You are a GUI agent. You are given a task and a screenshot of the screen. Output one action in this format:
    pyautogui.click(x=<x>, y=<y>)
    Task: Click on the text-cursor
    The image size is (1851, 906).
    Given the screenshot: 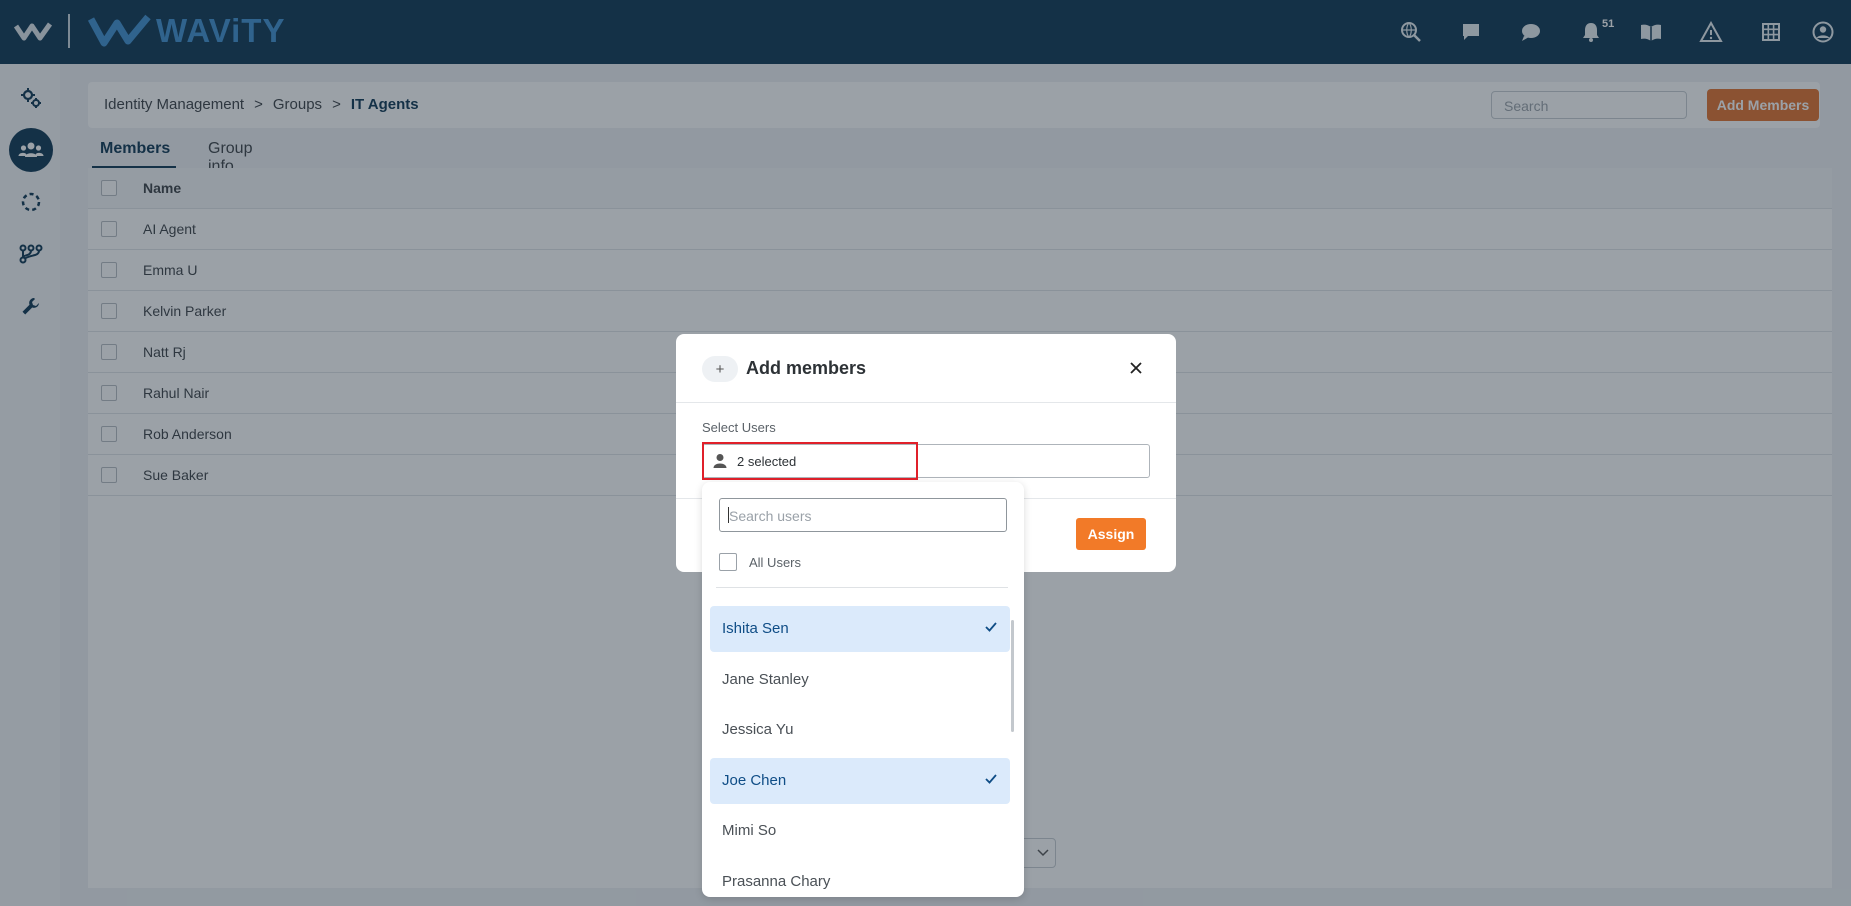 What is the action you would take?
    pyautogui.click(x=728, y=515)
    